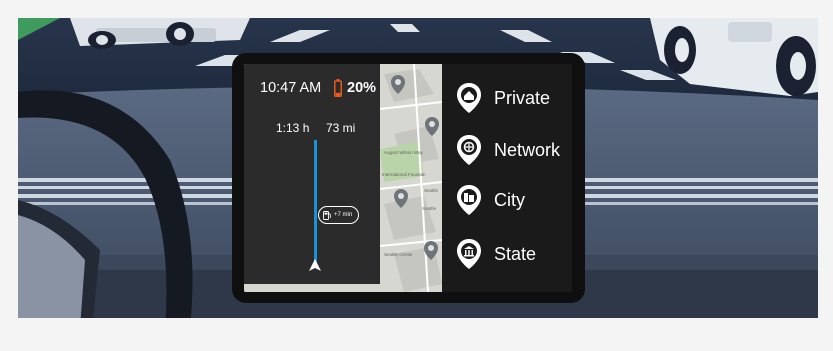 Image resolution: width=833 pixels, height=351 pixels. I want to click on charging-stop-marker: +7 min, so click(339, 215).